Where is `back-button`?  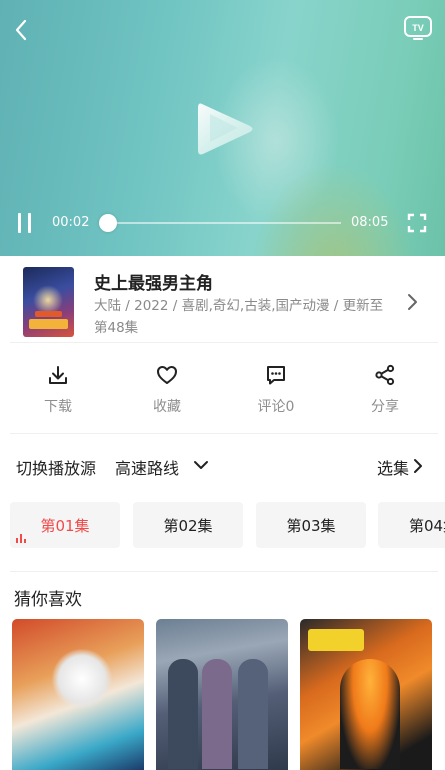 back-button is located at coordinates (21, 30).